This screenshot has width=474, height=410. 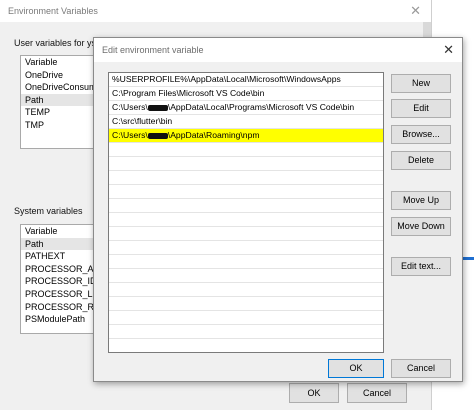 I want to click on path-entry-text: \AppData\Roaming\npm, so click(x=213, y=135).